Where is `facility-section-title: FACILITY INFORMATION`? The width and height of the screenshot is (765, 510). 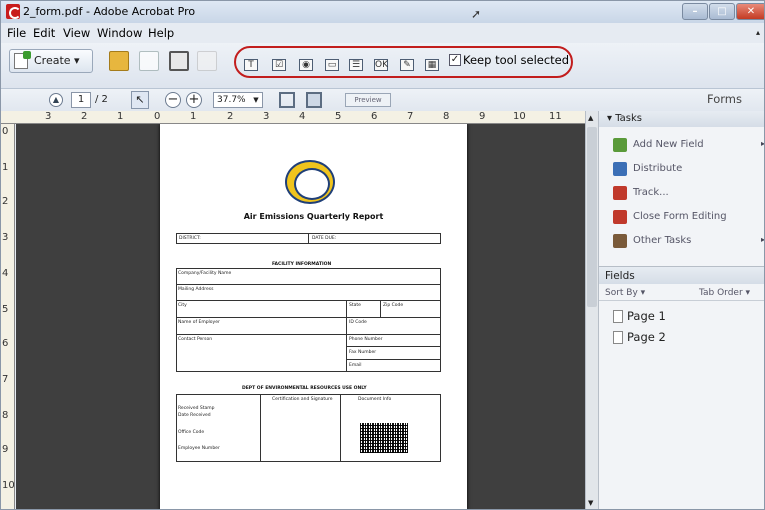 facility-section-title: FACILITY INFORMATION is located at coordinates (302, 264).